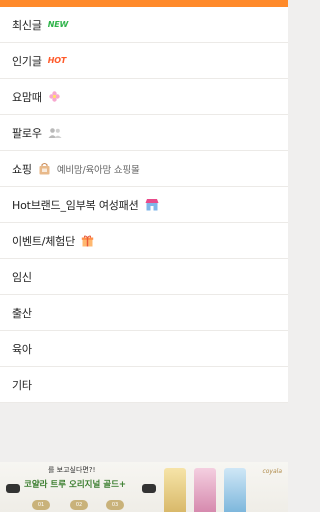  I want to click on menu-item-label: 기타, so click(22, 385).